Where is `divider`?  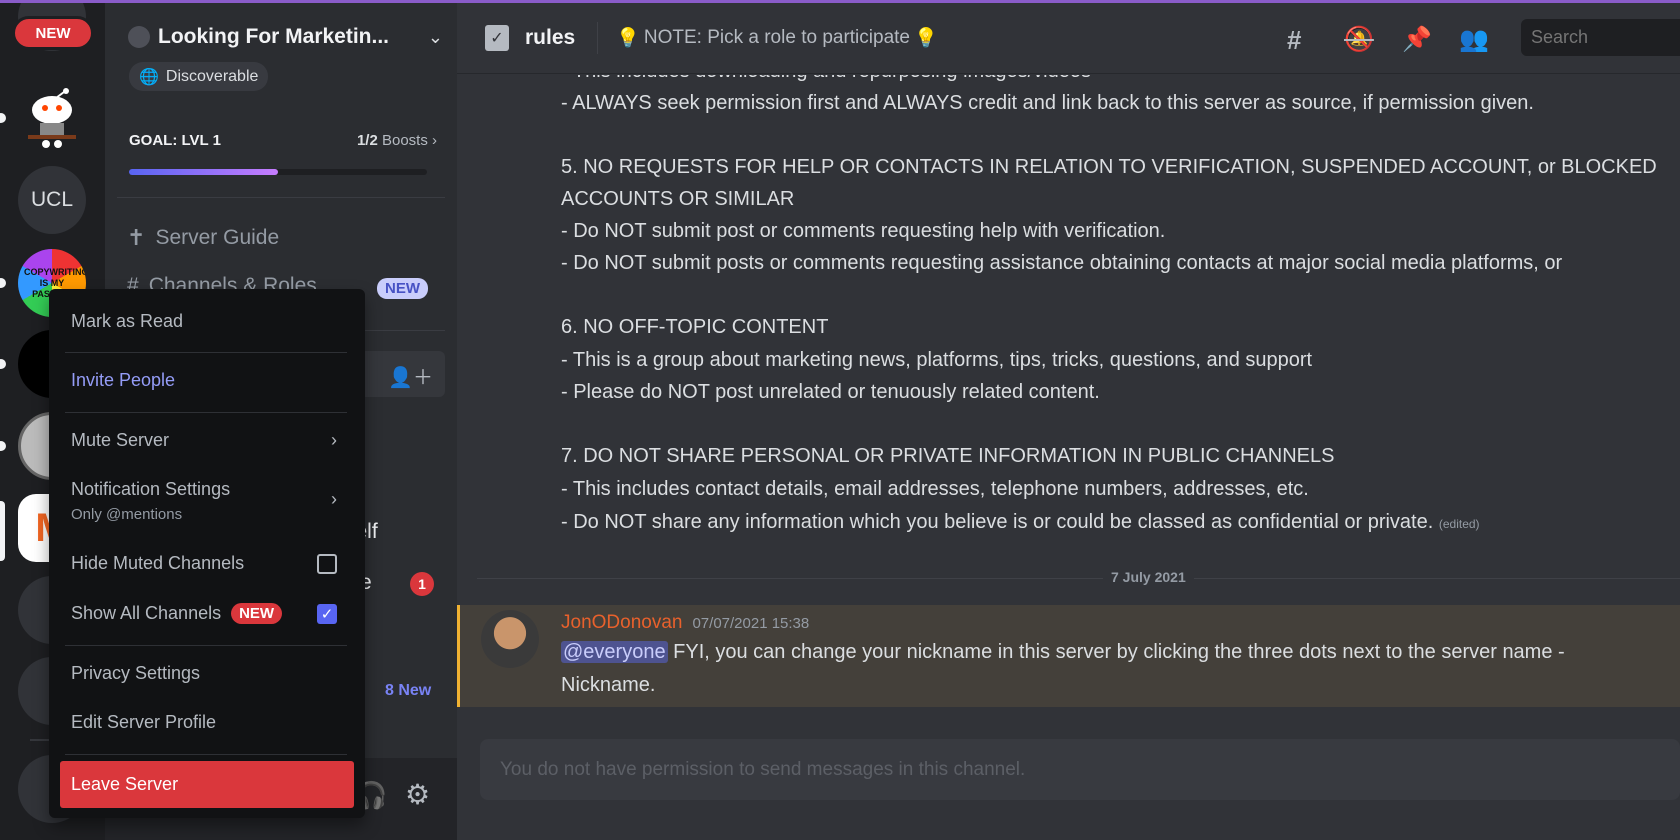
divider is located at coordinates (281, 197).